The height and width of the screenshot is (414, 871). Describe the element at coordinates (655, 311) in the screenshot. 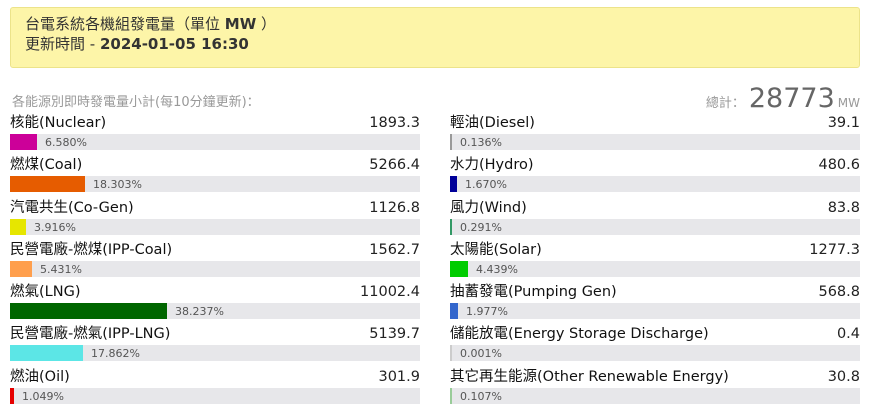

I see `percent-bar-track: 1.977%` at that location.